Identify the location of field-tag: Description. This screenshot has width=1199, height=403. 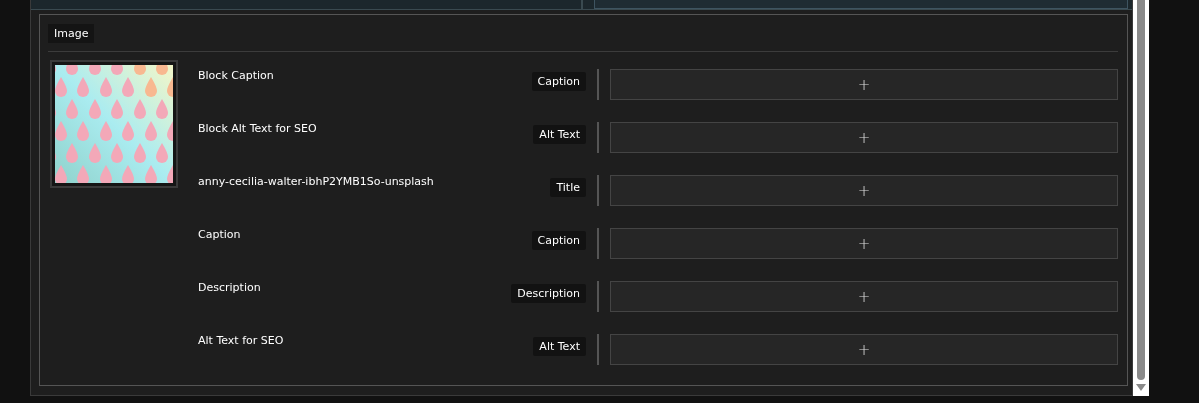
(548, 293).